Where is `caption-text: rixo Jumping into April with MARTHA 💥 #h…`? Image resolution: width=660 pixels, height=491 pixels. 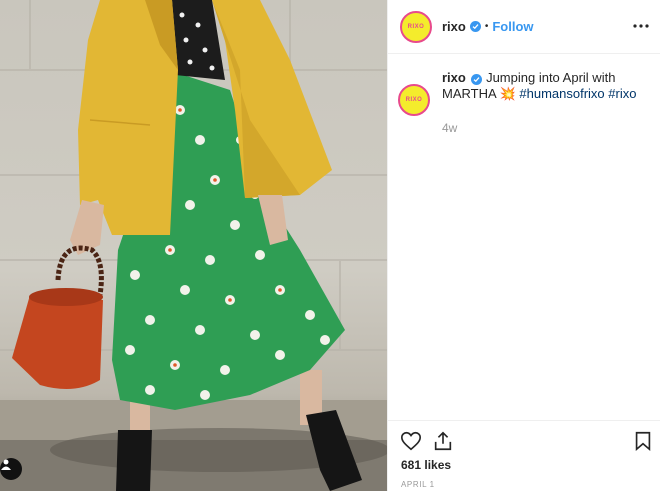
caption-text: rixo Jumping into April with MARTHA 💥 #h… is located at coordinates (549, 86).